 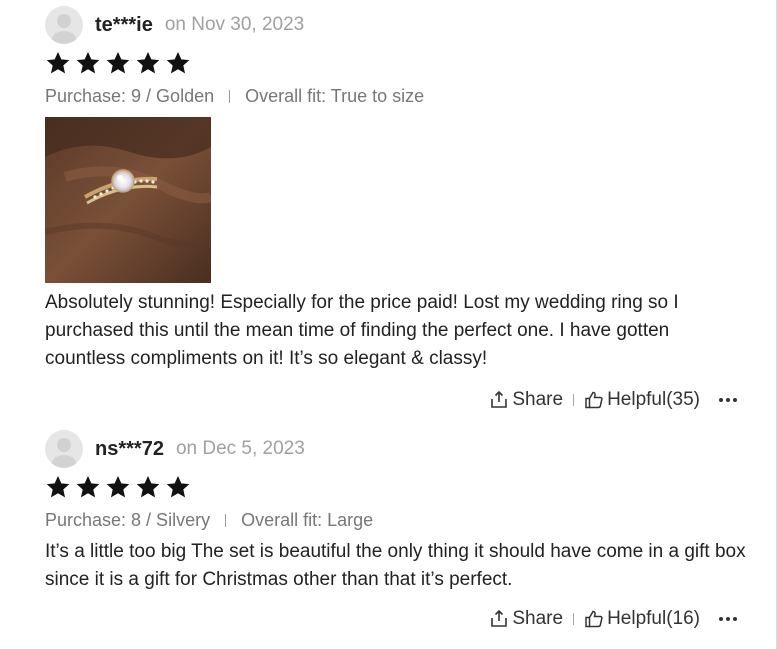 I want to click on review-date: on Nov 30, 2023, so click(x=234, y=24).